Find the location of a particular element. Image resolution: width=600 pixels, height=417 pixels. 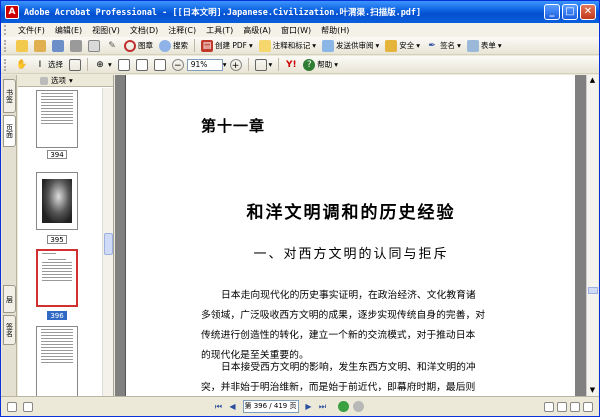

next-page-icon: ▶ is located at coordinates (309, 406).